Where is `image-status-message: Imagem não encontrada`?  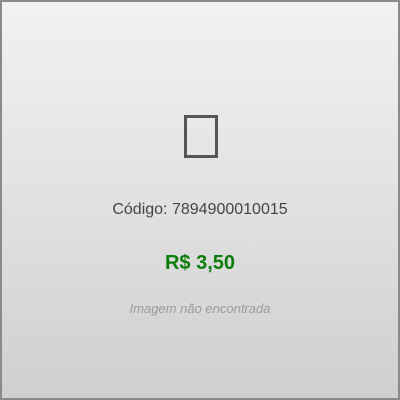 image-status-message: Imagem não encontrada is located at coordinates (200, 308).